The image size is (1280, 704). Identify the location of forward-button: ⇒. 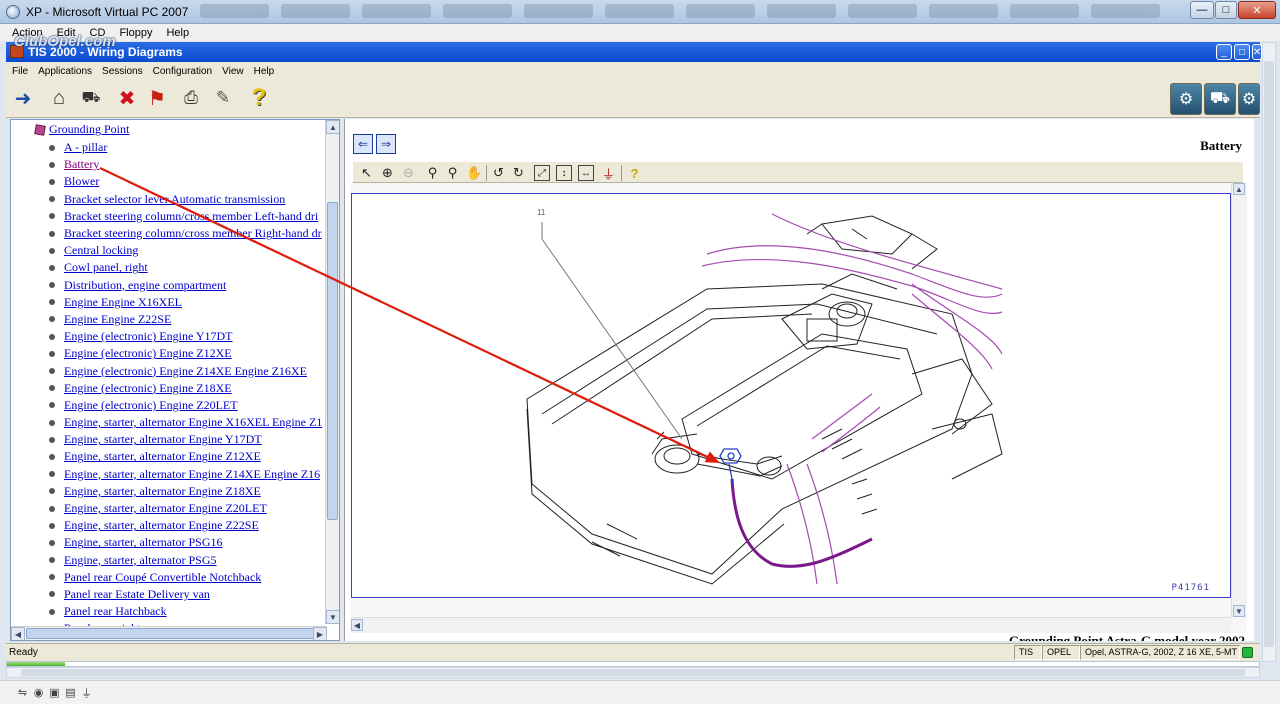
(386, 144).